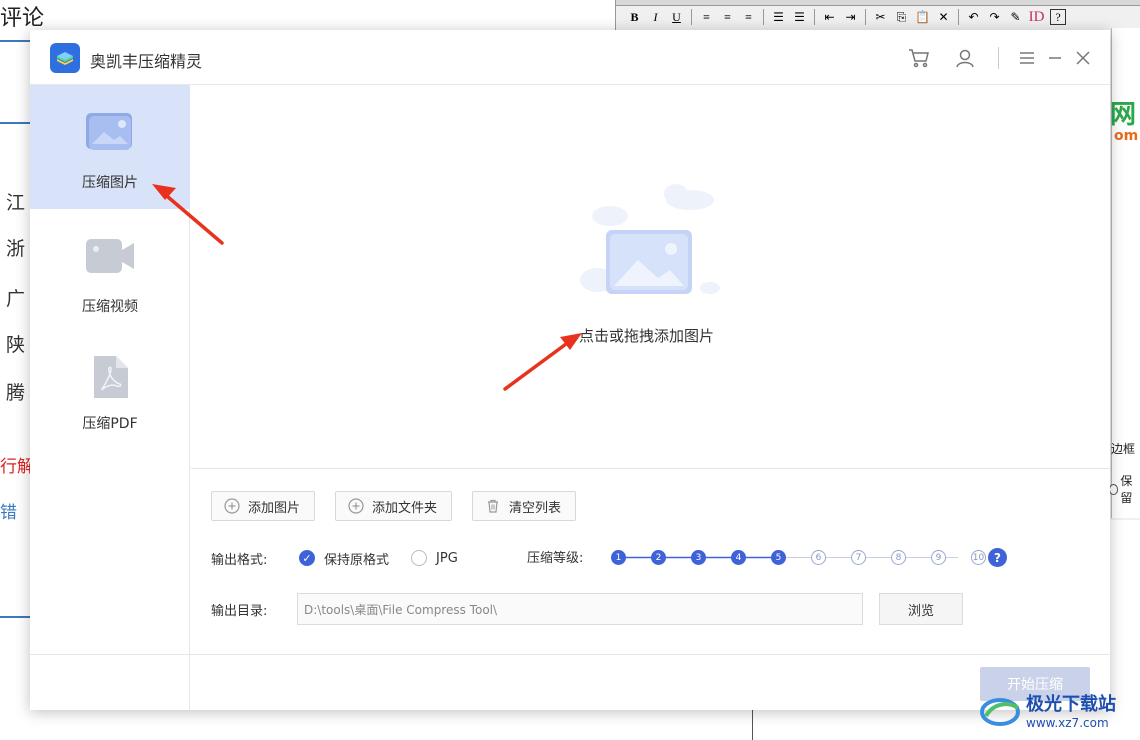  Describe the element at coordinates (738, 557) in the screenshot. I see `compression-level-4: 4` at that location.